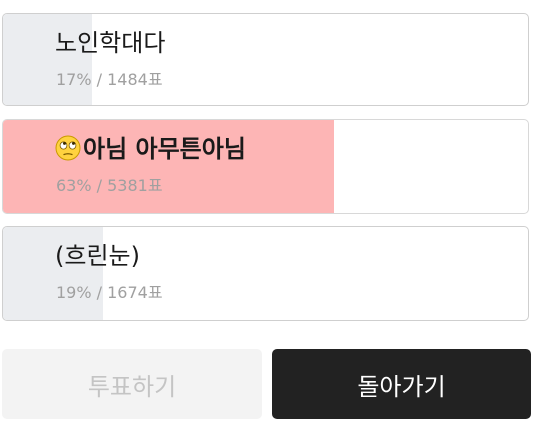 The width and height of the screenshot is (539, 423). I want to click on option-label-row: 아님 아무튼아님, so click(150, 149).